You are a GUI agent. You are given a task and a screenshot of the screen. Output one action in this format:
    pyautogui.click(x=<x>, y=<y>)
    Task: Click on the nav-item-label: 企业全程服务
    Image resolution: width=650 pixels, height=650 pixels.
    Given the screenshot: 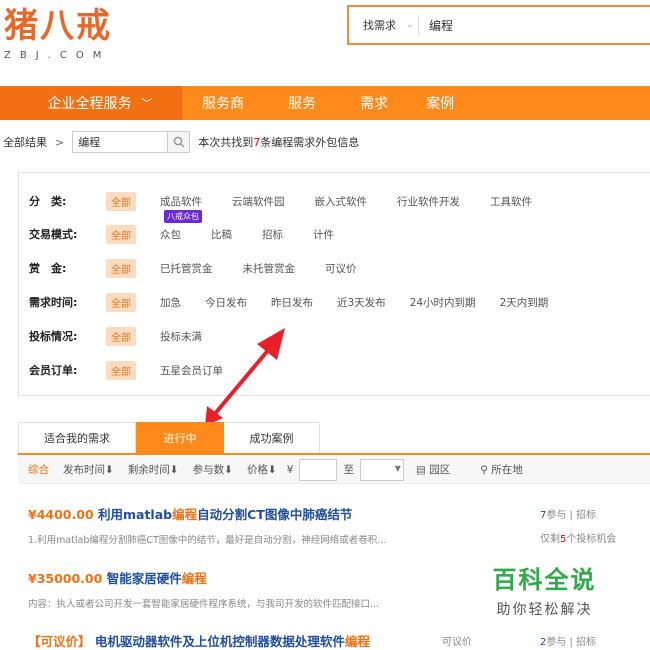 What is the action you would take?
    pyautogui.click(x=89, y=104)
    